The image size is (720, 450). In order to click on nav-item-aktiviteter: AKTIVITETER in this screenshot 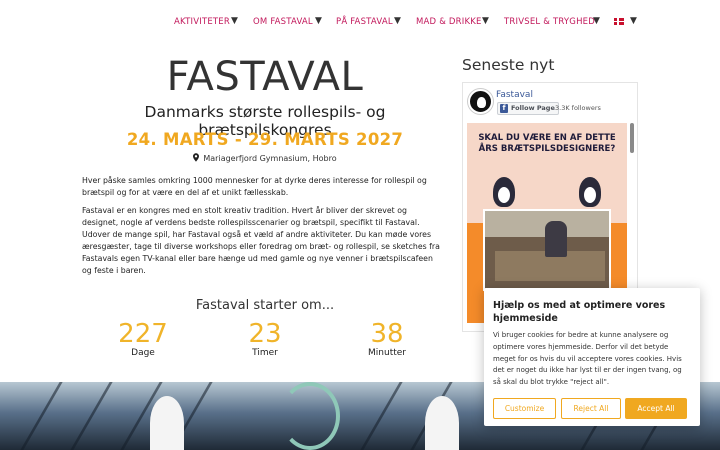, I will do `click(202, 22)`.